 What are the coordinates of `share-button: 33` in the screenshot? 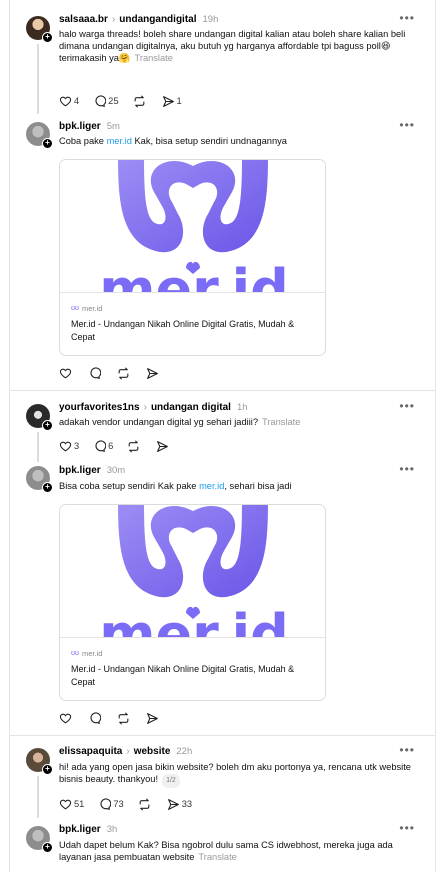 It's located at (179, 804).